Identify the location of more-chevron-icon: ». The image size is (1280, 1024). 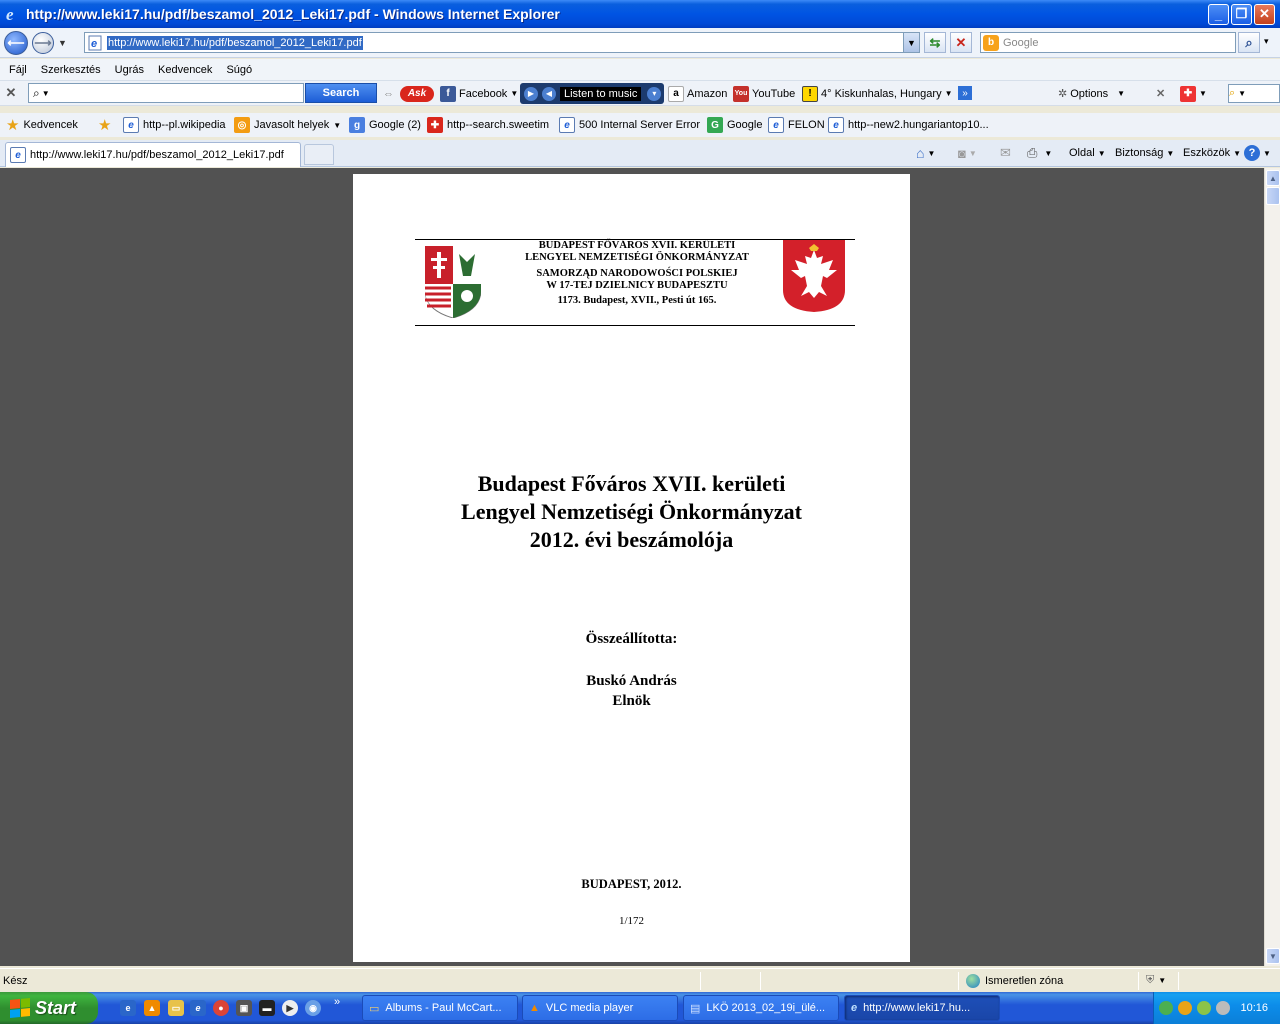
(965, 93).